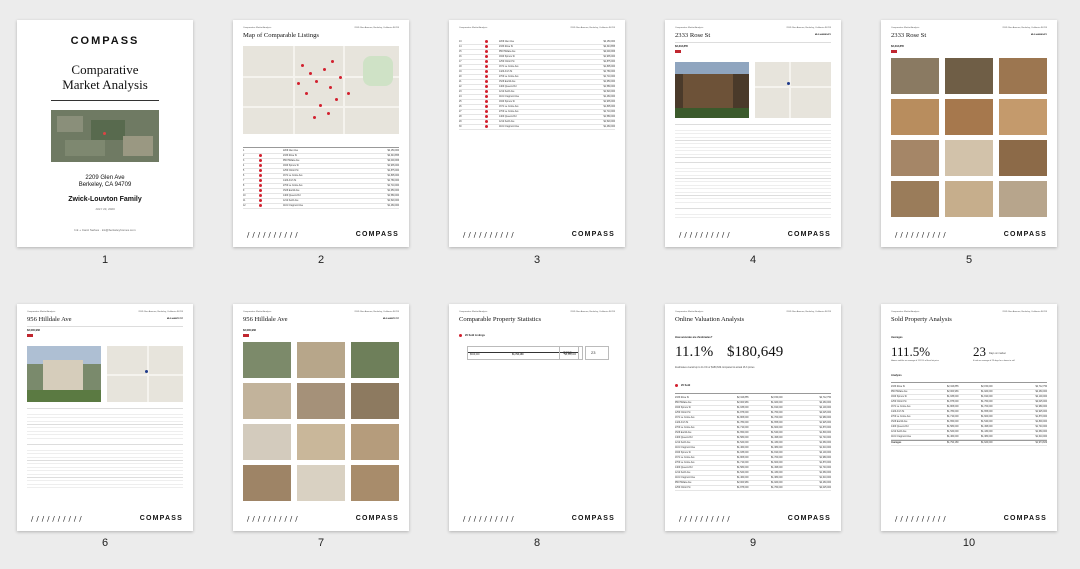 The height and width of the screenshot is (569, 1080). Describe the element at coordinates (281, 35) in the screenshot. I see `page-title: Map of Comparable Listings` at that location.